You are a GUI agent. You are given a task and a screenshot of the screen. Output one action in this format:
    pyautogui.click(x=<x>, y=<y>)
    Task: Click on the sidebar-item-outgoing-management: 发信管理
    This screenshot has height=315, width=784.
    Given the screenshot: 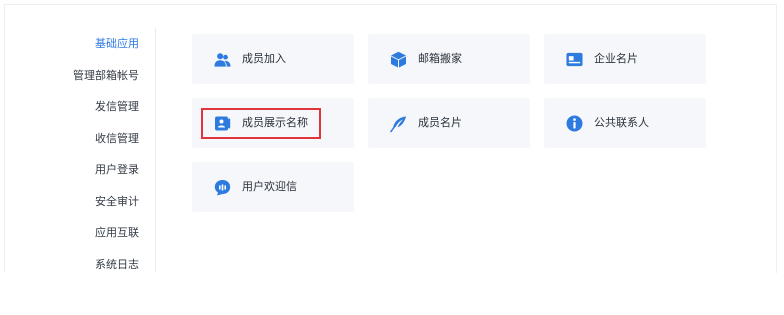 What is the action you would take?
    pyautogui.click(x=80, y=107)
    